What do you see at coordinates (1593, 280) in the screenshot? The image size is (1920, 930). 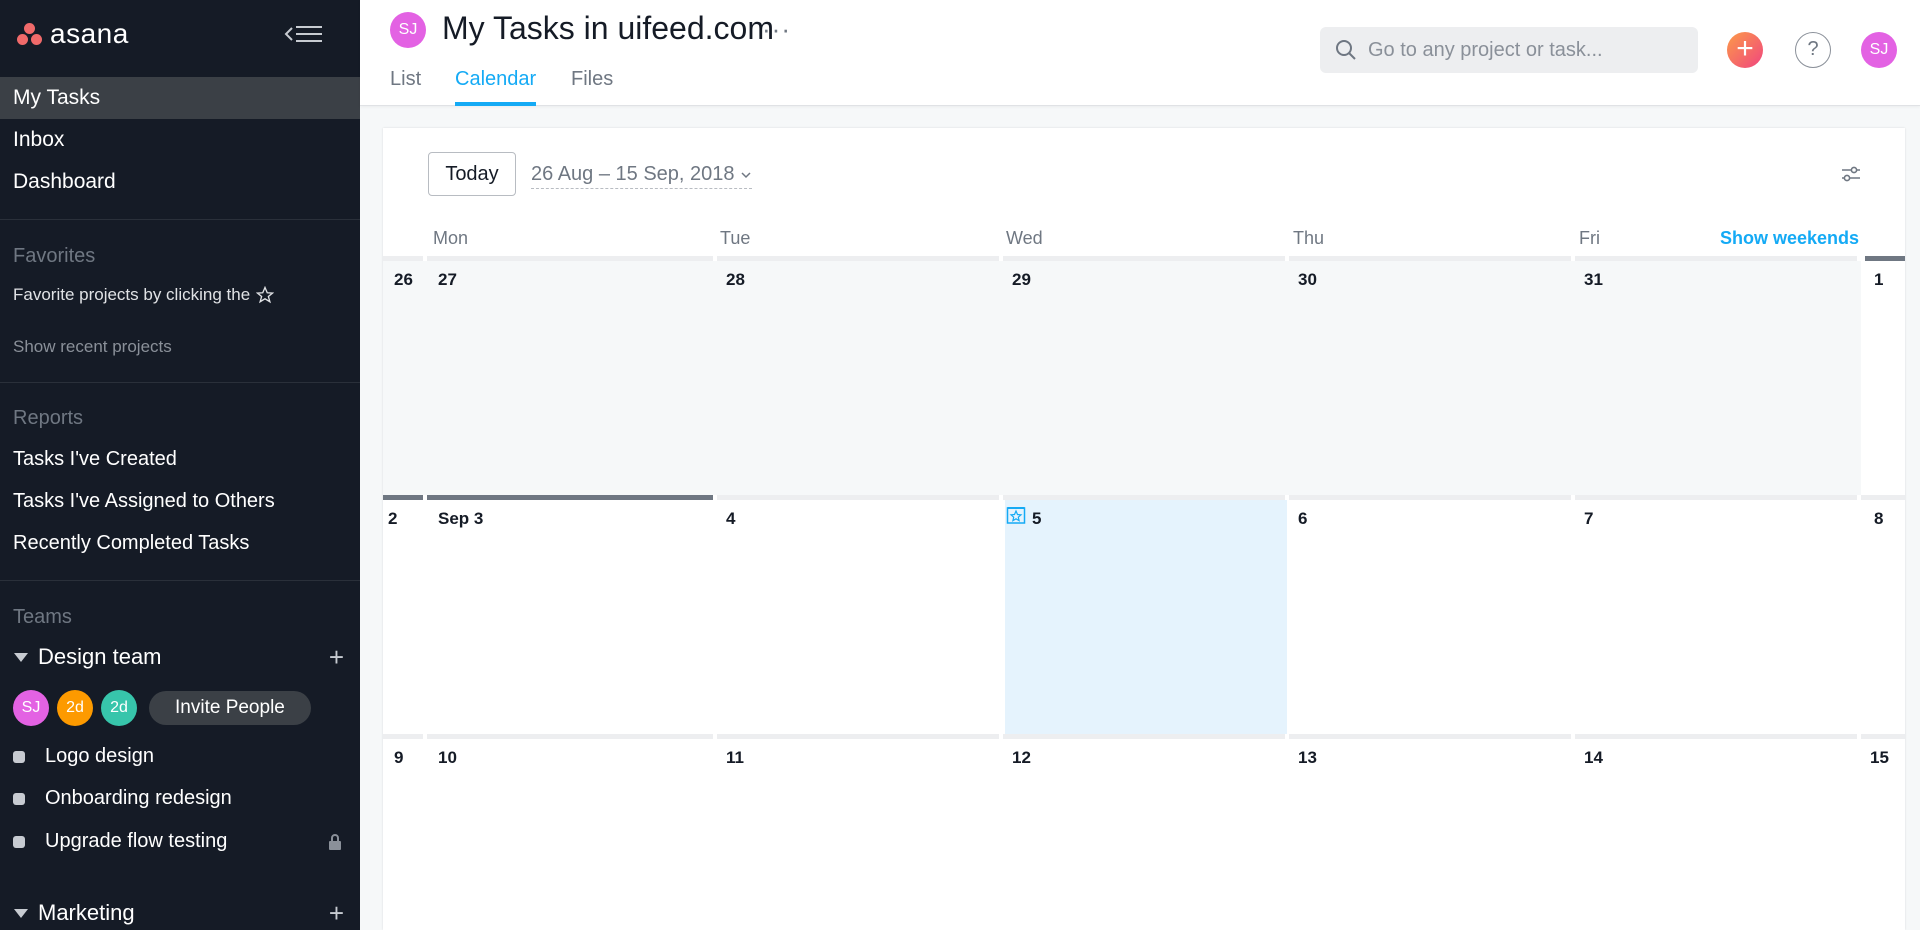 I see `day-number: 31` at bounding box center [1593, 280].